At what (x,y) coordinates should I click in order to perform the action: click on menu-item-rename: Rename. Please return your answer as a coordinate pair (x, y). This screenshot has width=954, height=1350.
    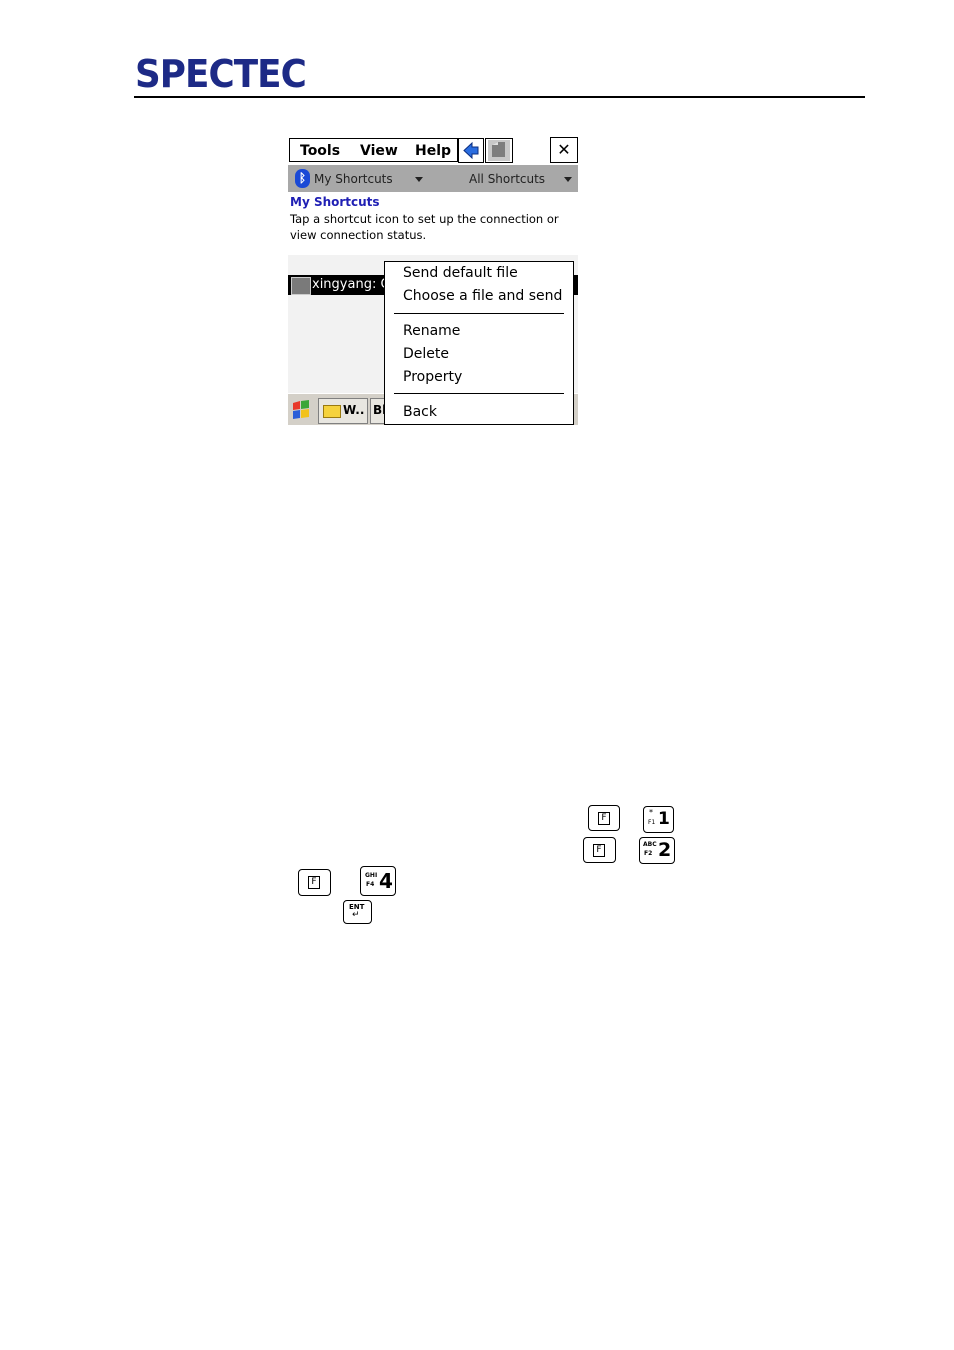
    Looking at the image, I should click on (431, 331).